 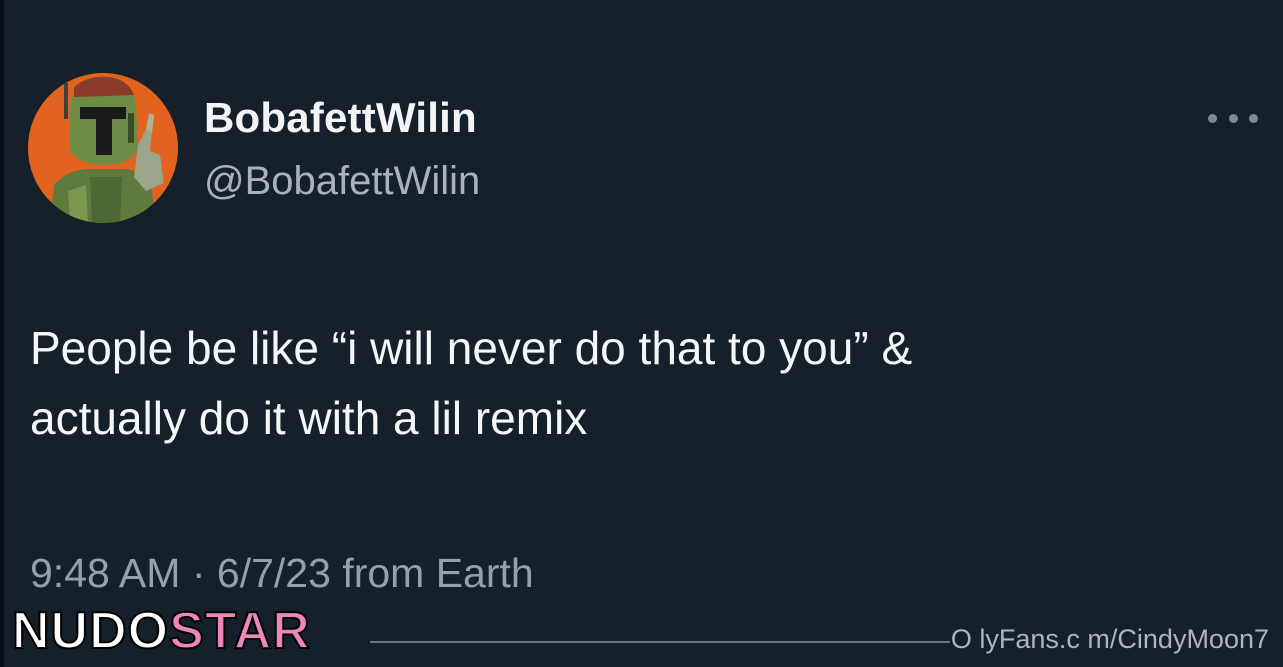 I want to click on display-name: BobafettWilin, so click(x=340, y=118).